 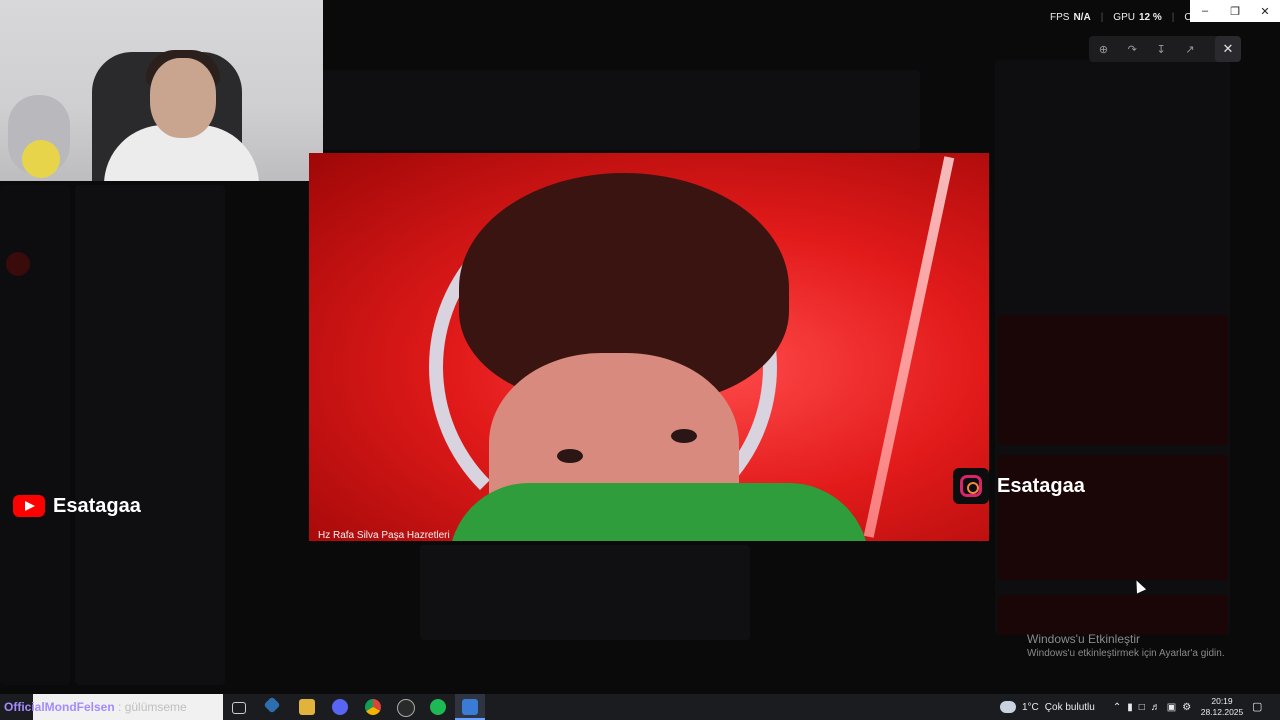 What do you see at coordinates (150, 435) in the screenshot?
I see `bg-channel-list` at bounding box center [150, 435].